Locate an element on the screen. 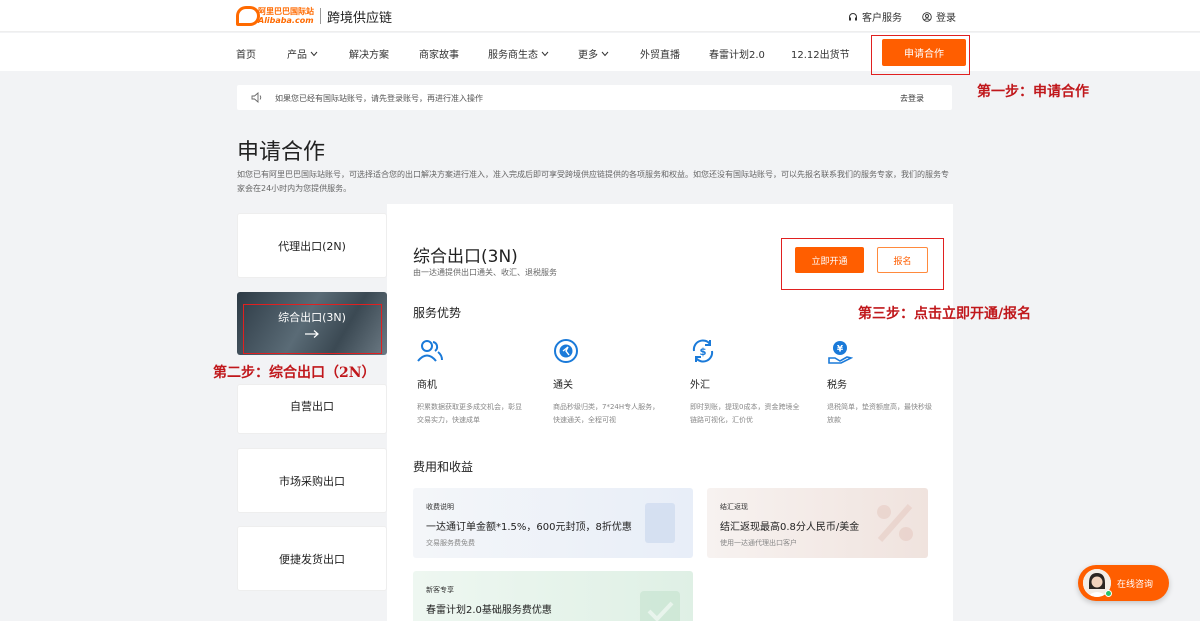  panel-subtitle: 由一达通提供出口通关、收汇、退税服务 is located at coordinates (485, 272).